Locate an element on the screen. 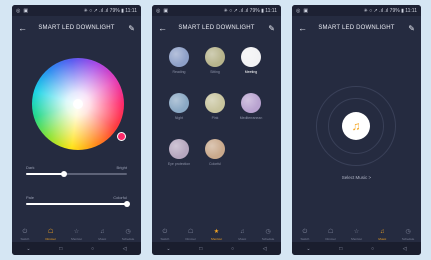 The width and height of the screenshot is (431, 260). brightness-labels: Dark Bright is located at coordinates (76, 167).